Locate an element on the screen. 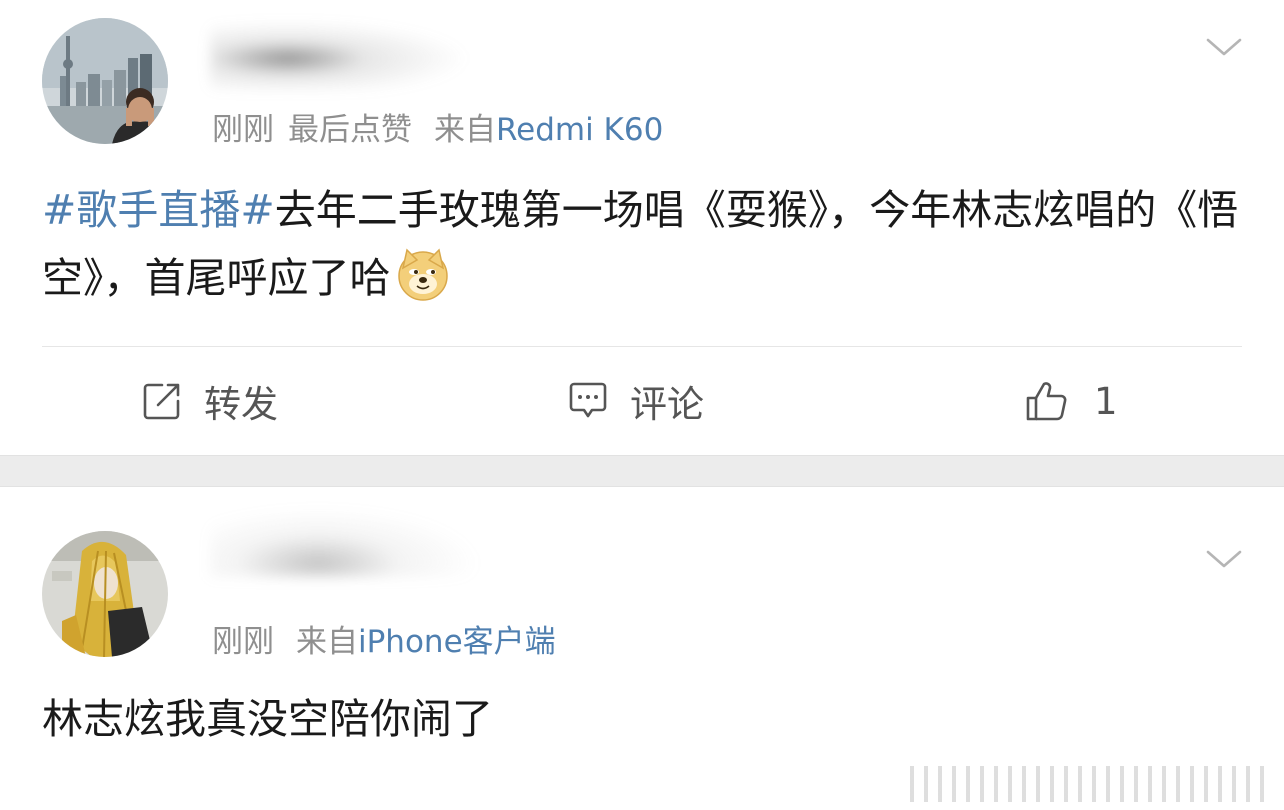 This screenshot has width=1284, height=810. comment-icon is located at coordinates (588, 400).